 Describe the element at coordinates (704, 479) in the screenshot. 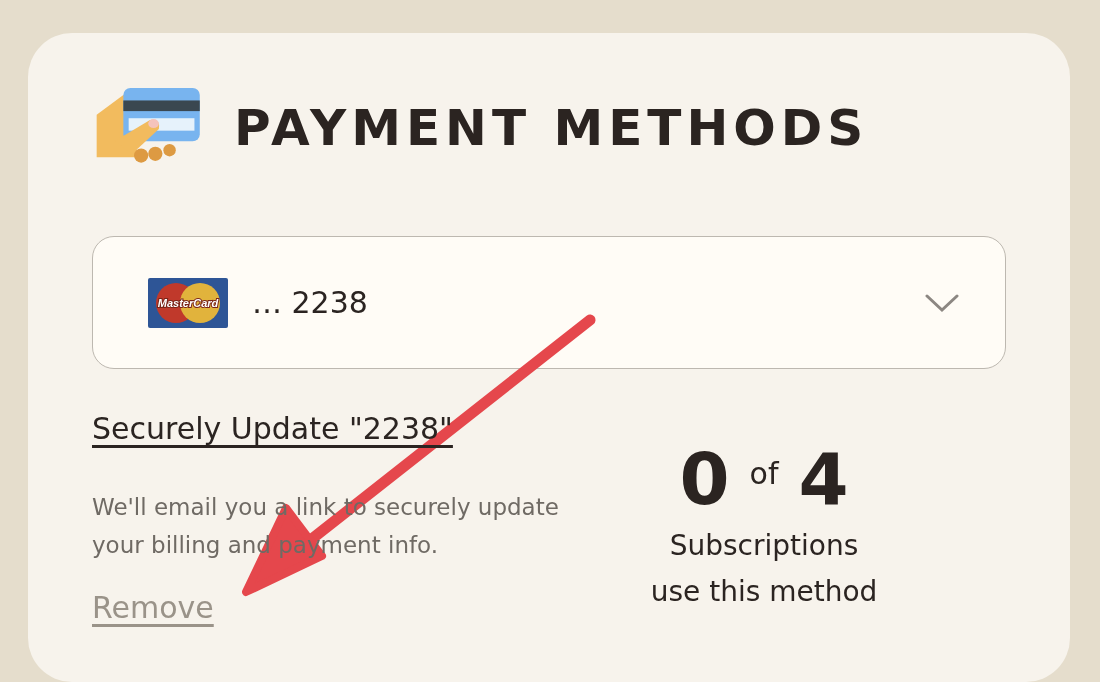

I see `usage-count: 0` at that location.